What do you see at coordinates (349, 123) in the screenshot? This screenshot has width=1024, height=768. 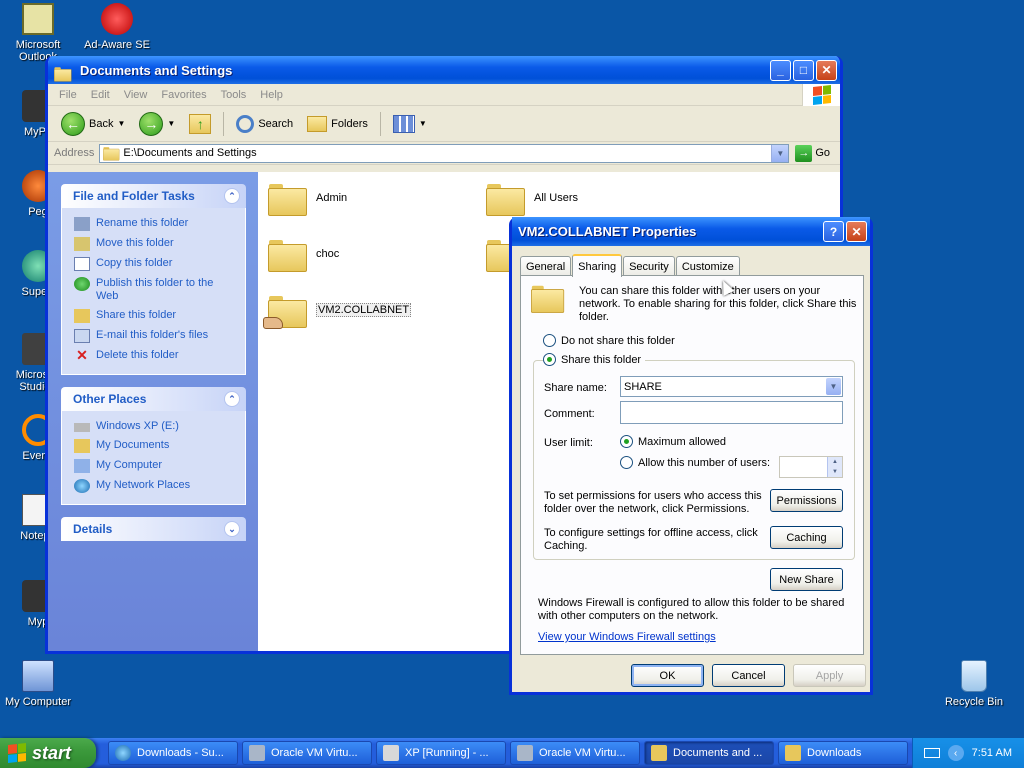 I see `folders-label: Folders` at bounding box center [349, 123].